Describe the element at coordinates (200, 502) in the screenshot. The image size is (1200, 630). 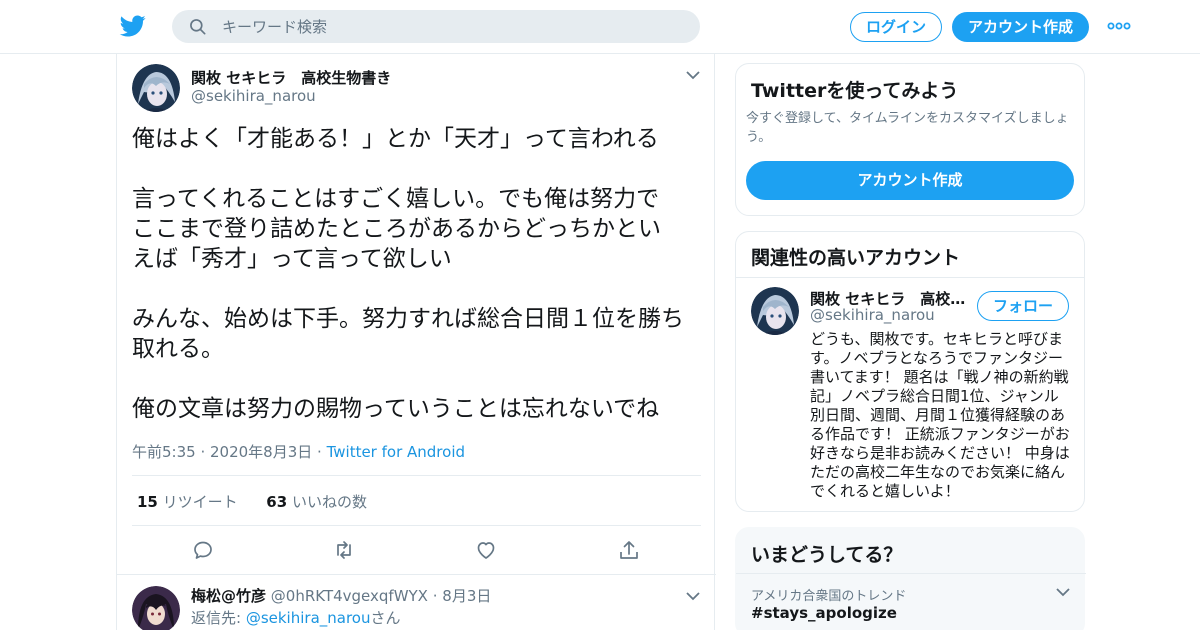
I see `retweet-label: リツイート` at that location.